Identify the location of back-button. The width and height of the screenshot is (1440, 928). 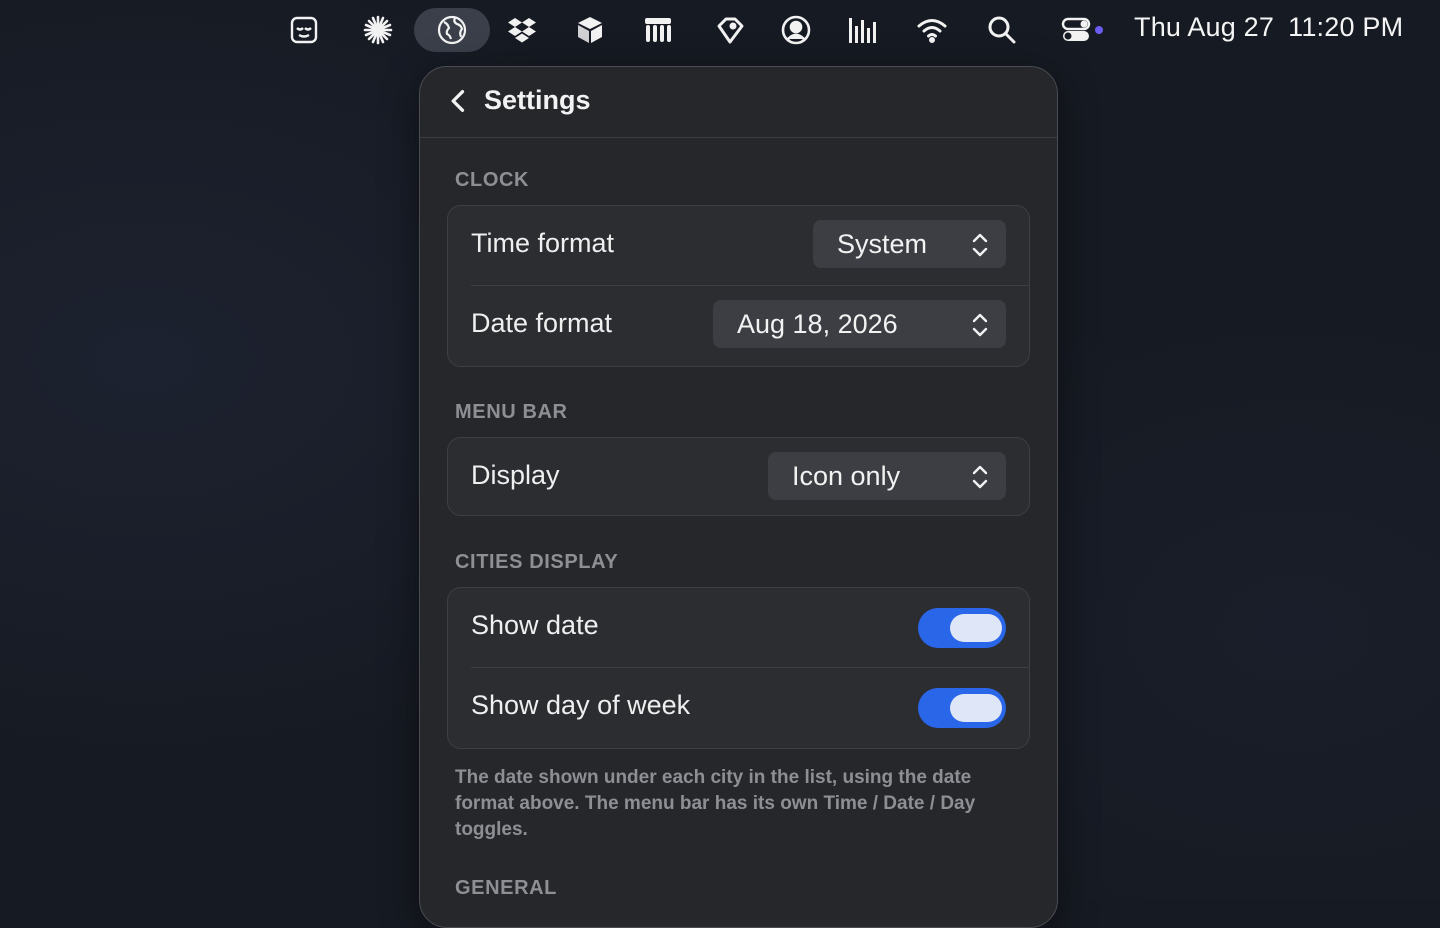
(459, 101).